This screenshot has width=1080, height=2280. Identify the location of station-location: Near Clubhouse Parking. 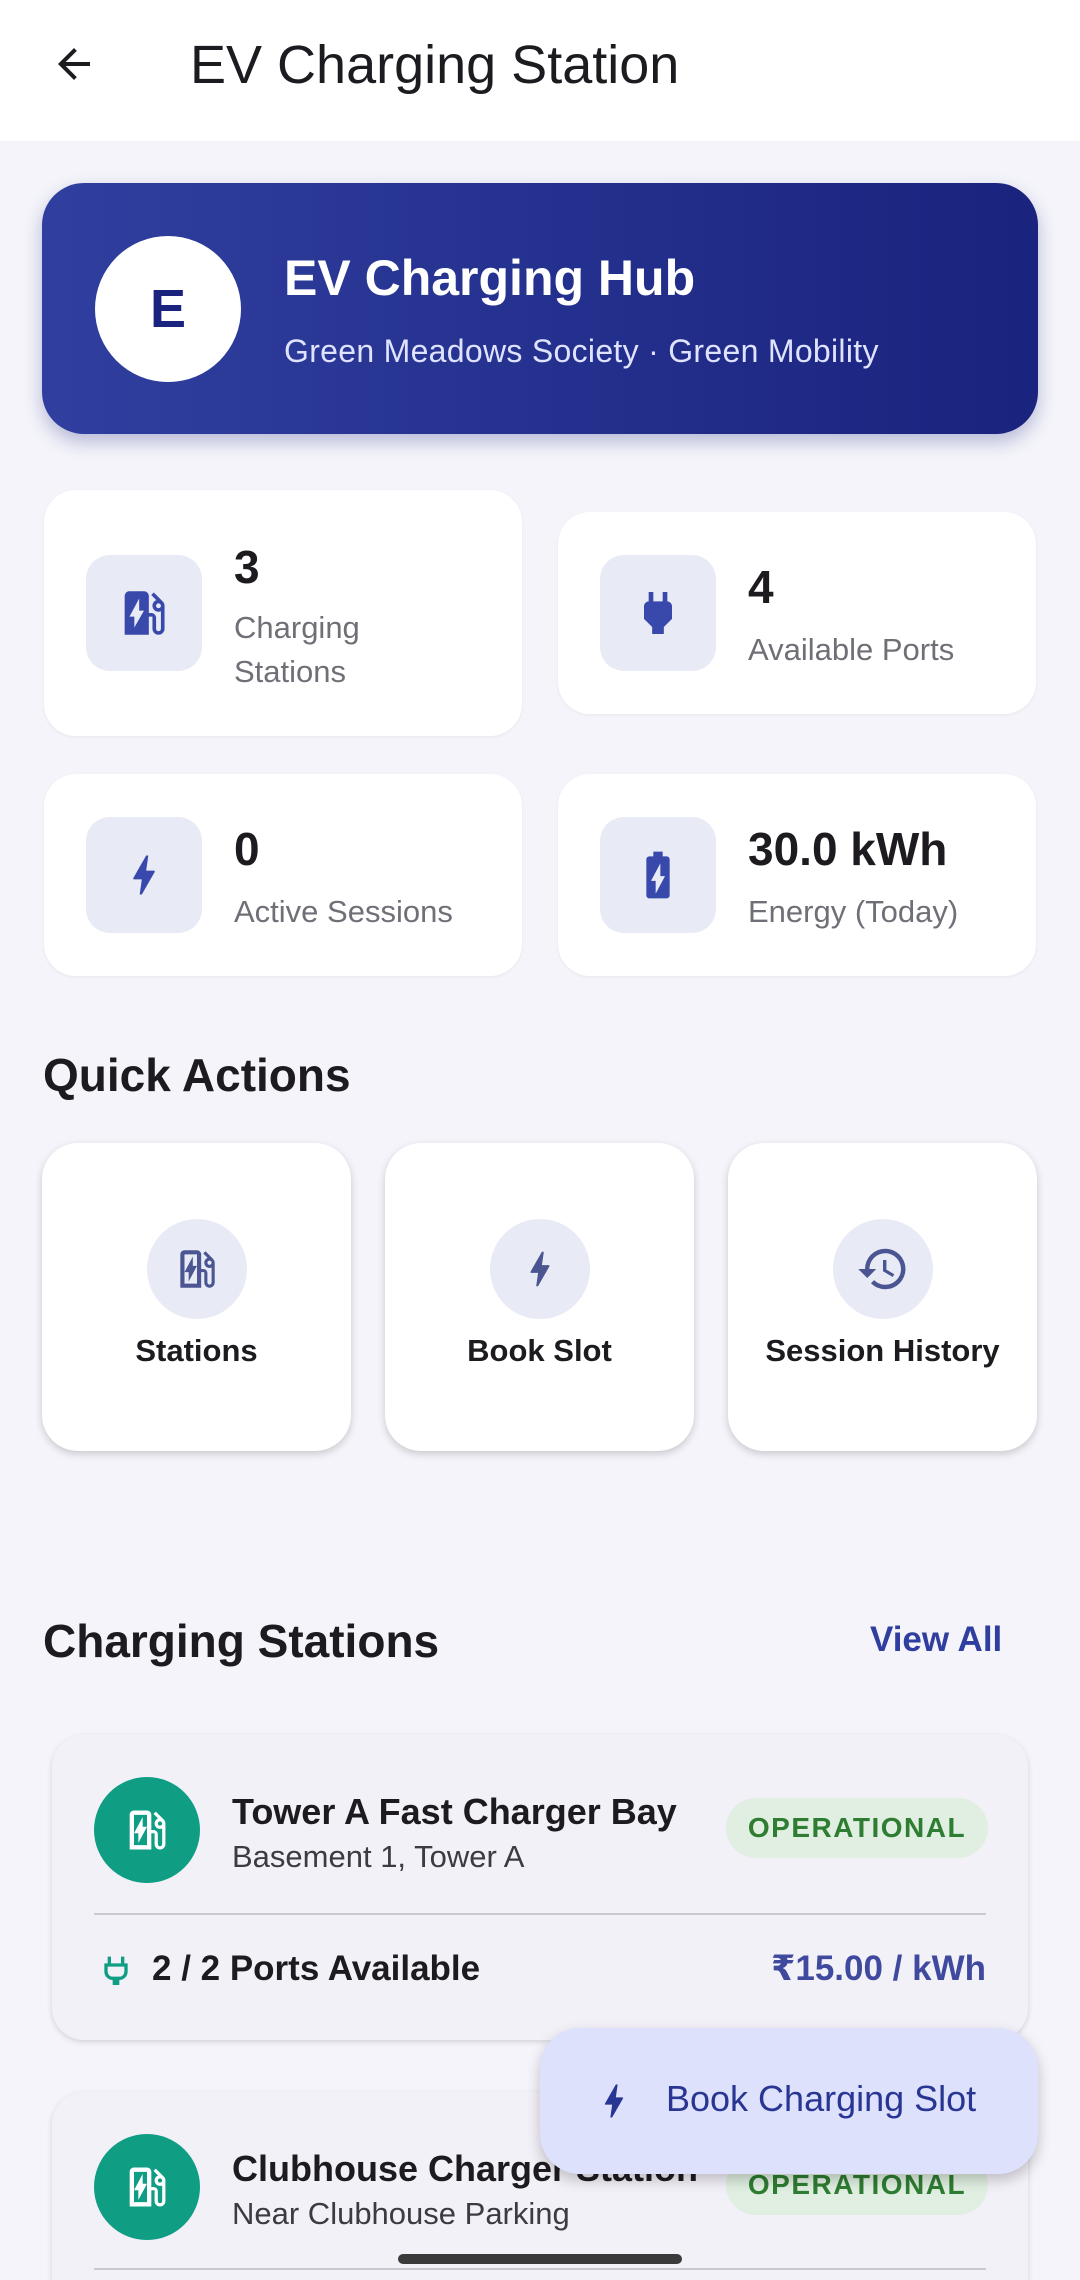
(401, 2213).